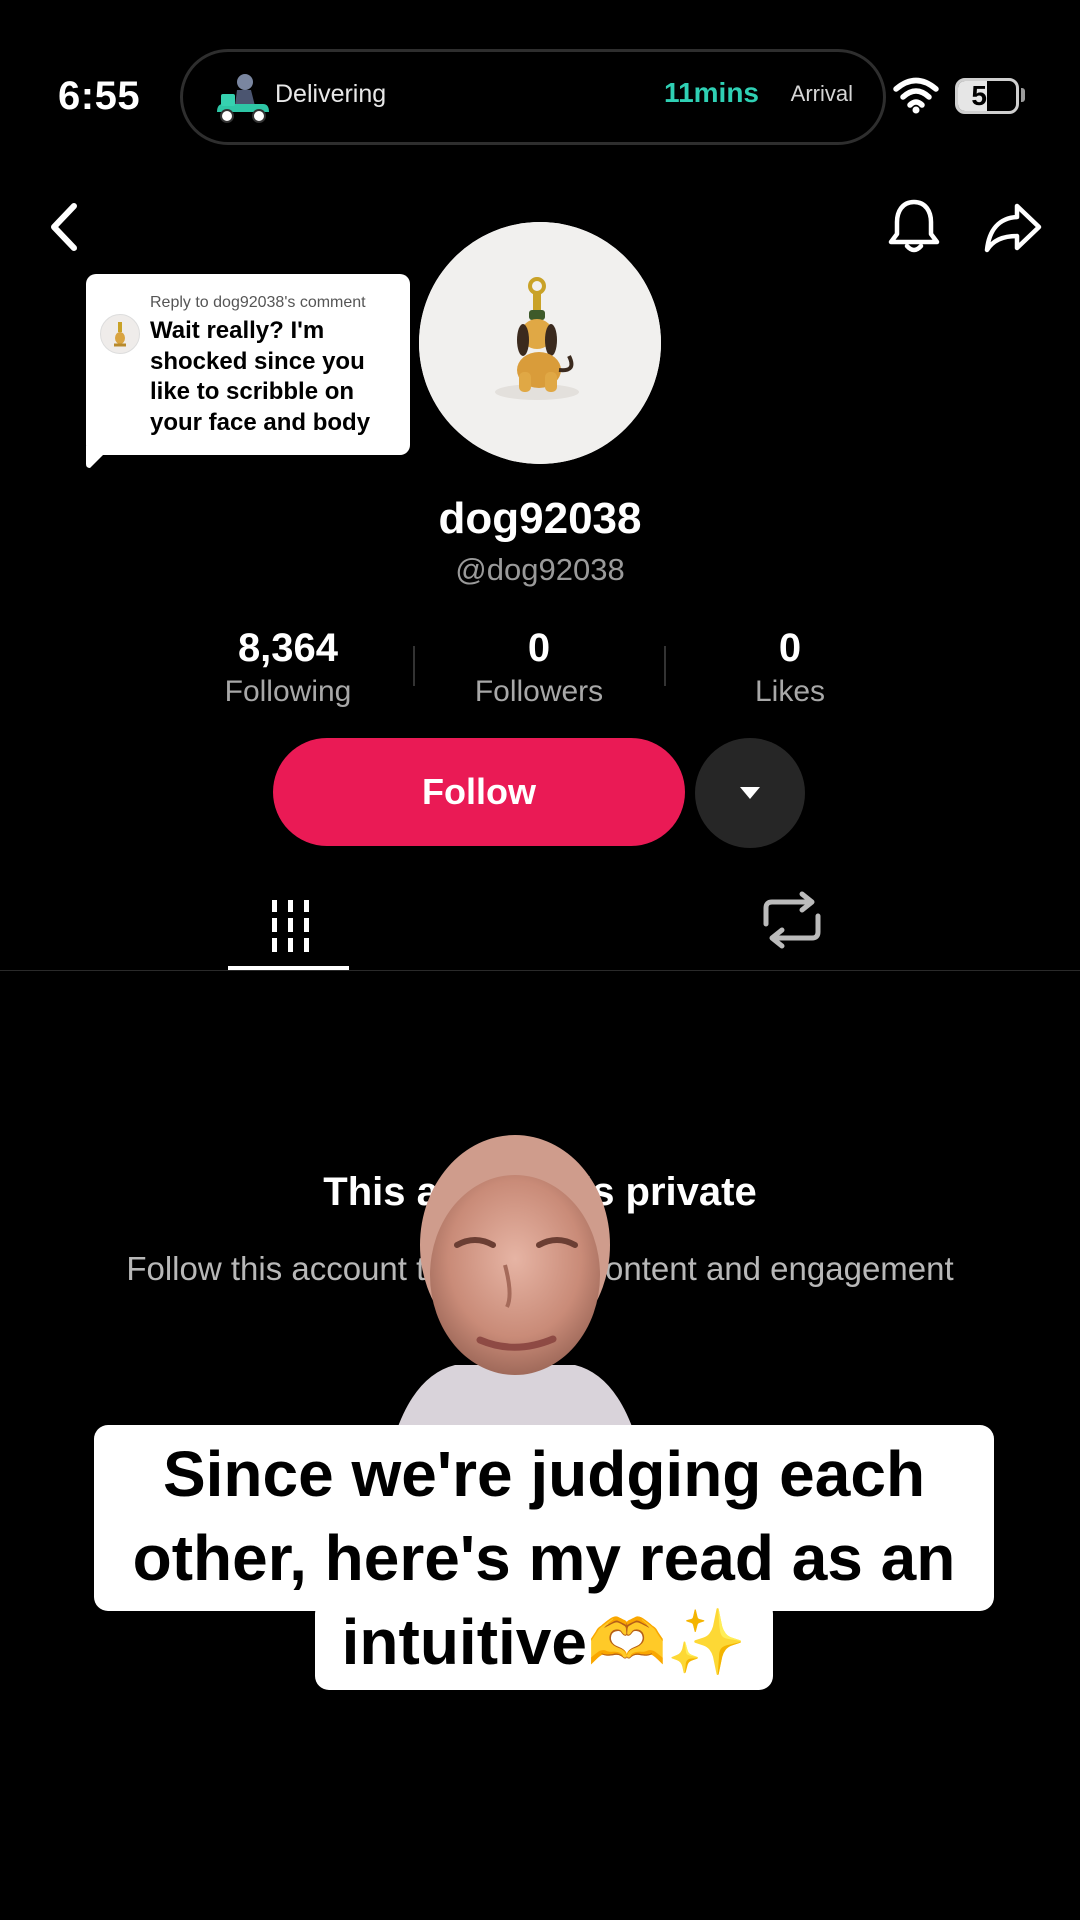  Describe the element at coordinates (331, 94) in the screenshot. I see `delivery-status-label: Delivering` at that location.